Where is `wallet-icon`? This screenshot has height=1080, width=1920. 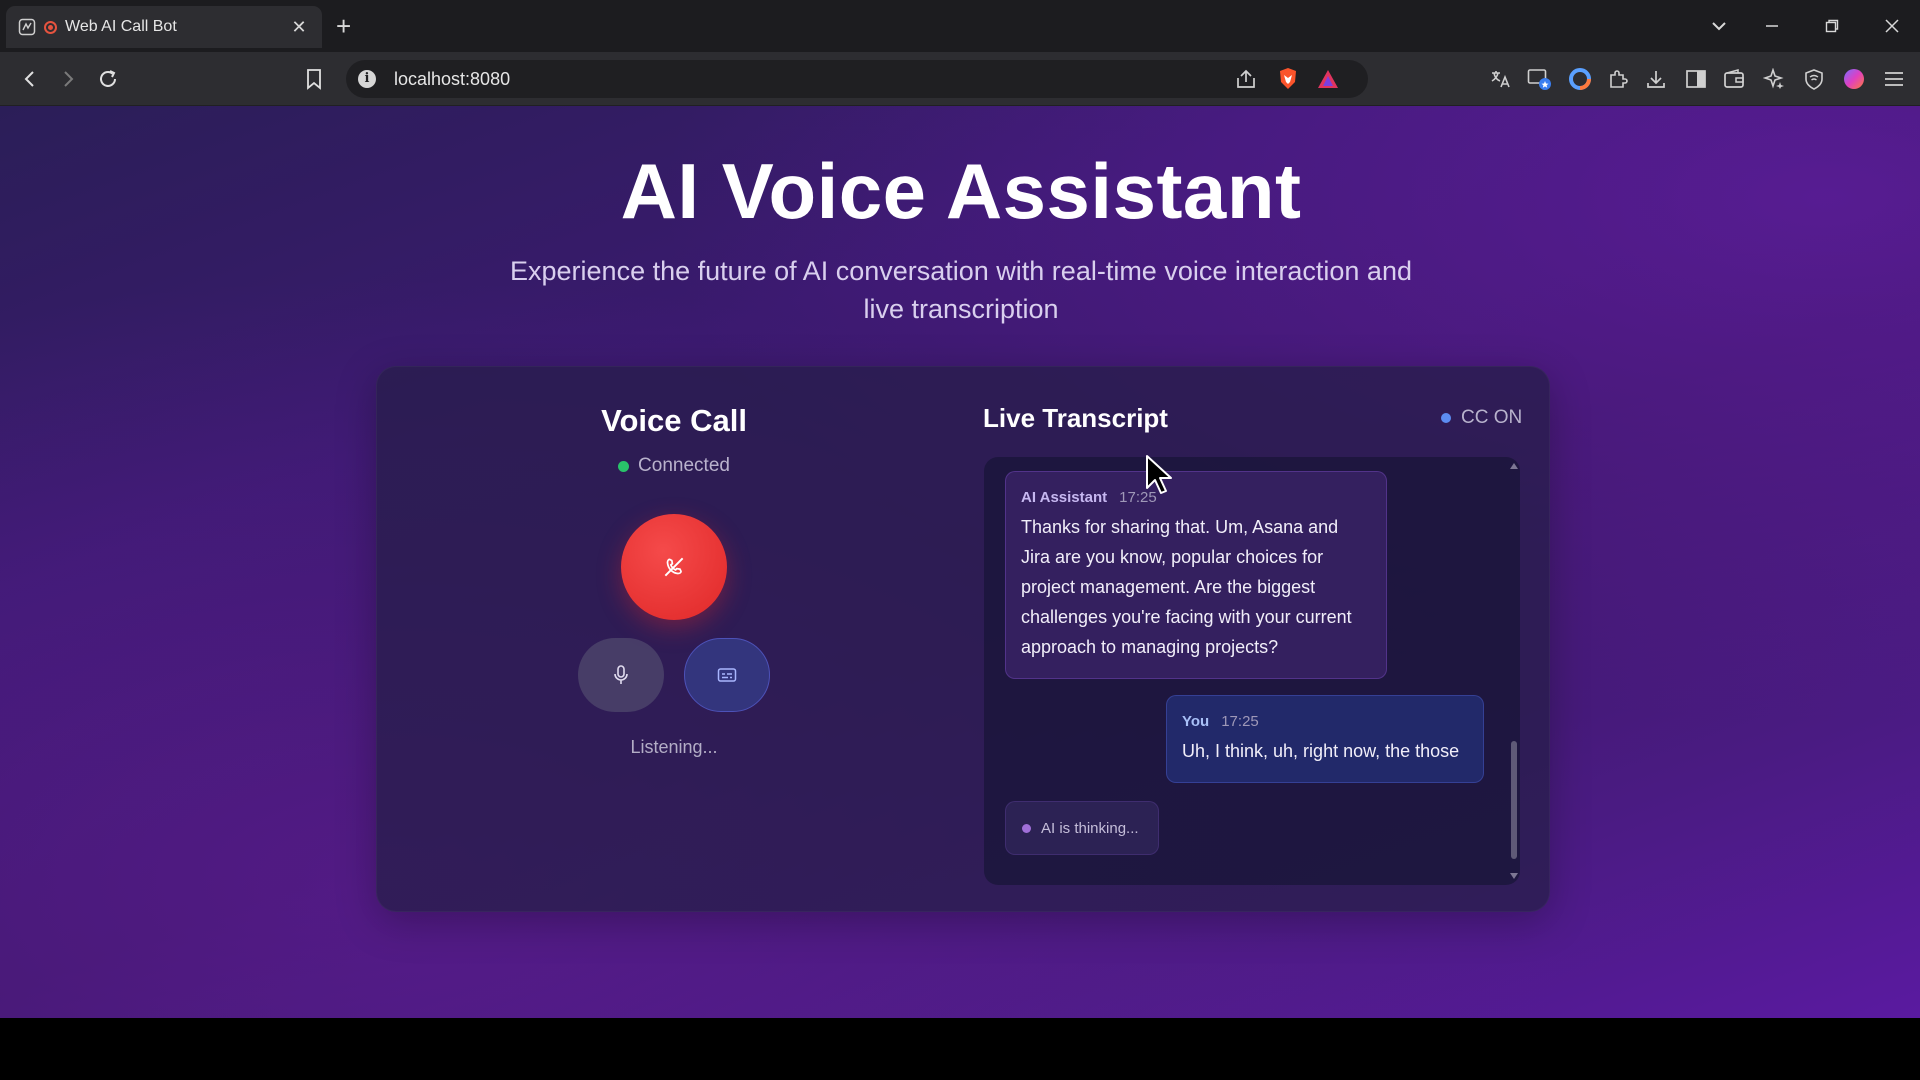 wallet-icon is located at coordinates (1734, 79).